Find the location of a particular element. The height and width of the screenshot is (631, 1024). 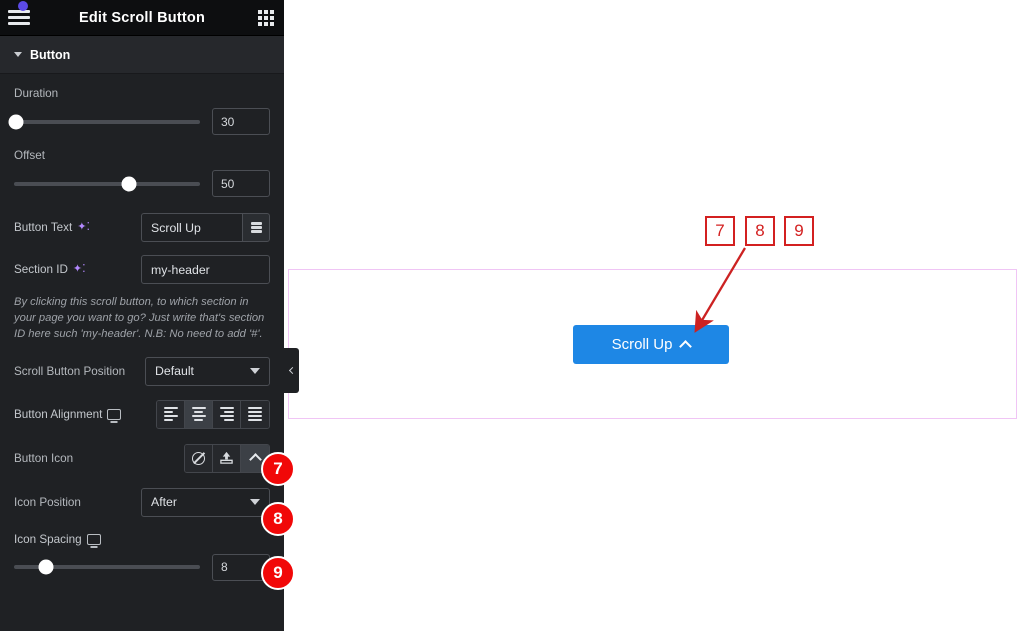

upload-icon-option is located at coordinates (227, 458).